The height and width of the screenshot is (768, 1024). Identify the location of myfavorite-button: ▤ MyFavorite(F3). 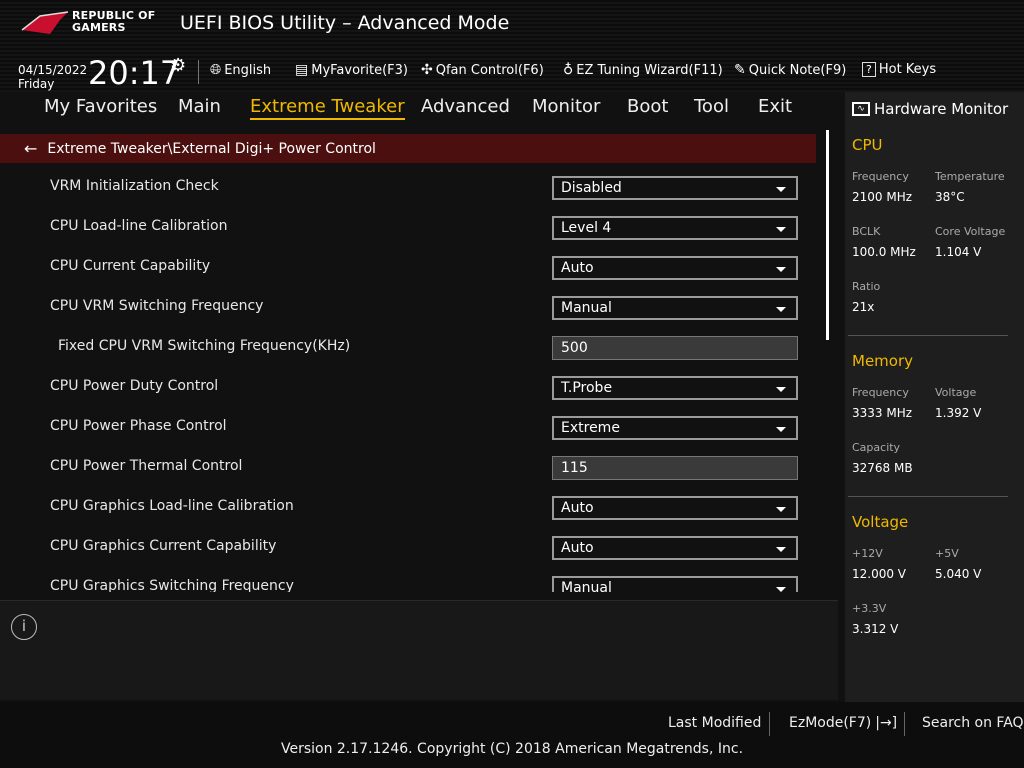
(351, 70).